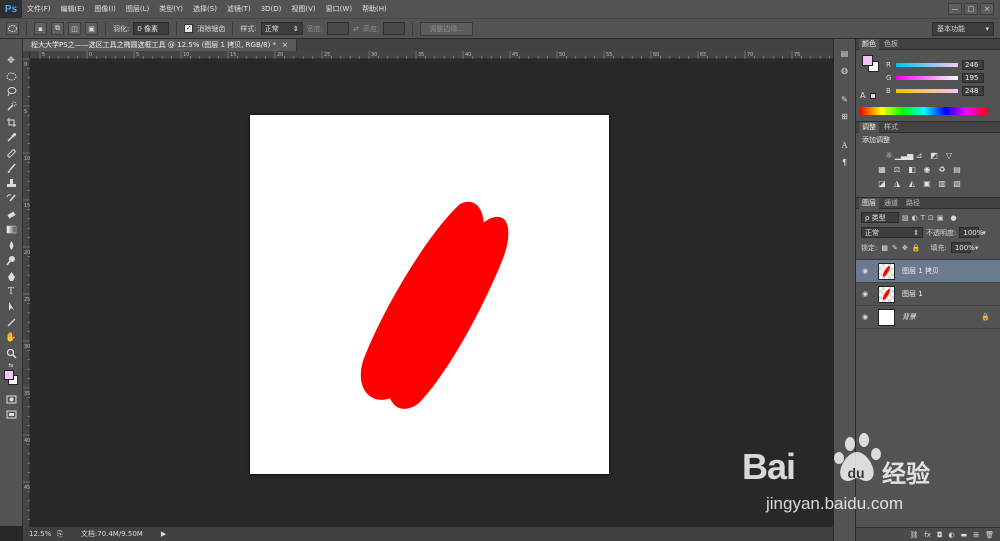 This screenshot has height=541, width=1000. Describe the element at coordinates (912, 169) in the screenshot. I see `black-white-icon: ◧` at that location.